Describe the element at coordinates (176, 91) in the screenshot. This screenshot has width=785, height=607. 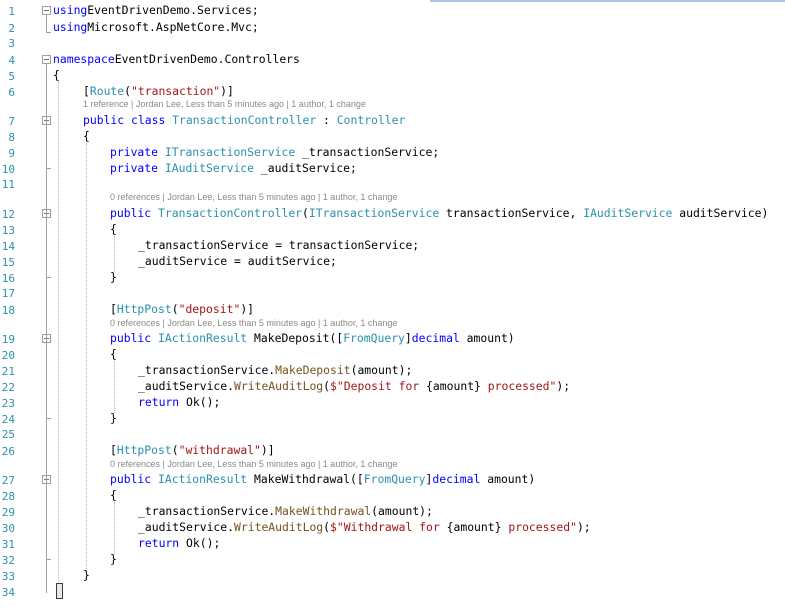
I see `code-token: "transaction"` at that location.